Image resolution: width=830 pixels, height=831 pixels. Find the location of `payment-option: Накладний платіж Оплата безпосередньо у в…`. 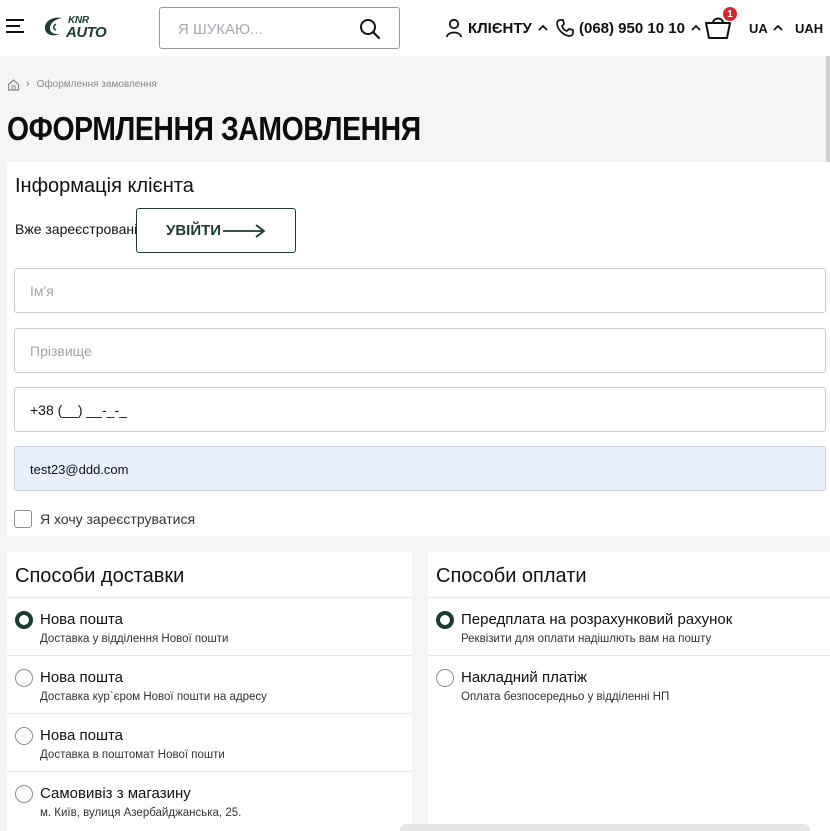

payment-option: Накладний платіж Оплата безпосередньо у в… is located at coordinates (629, 684).